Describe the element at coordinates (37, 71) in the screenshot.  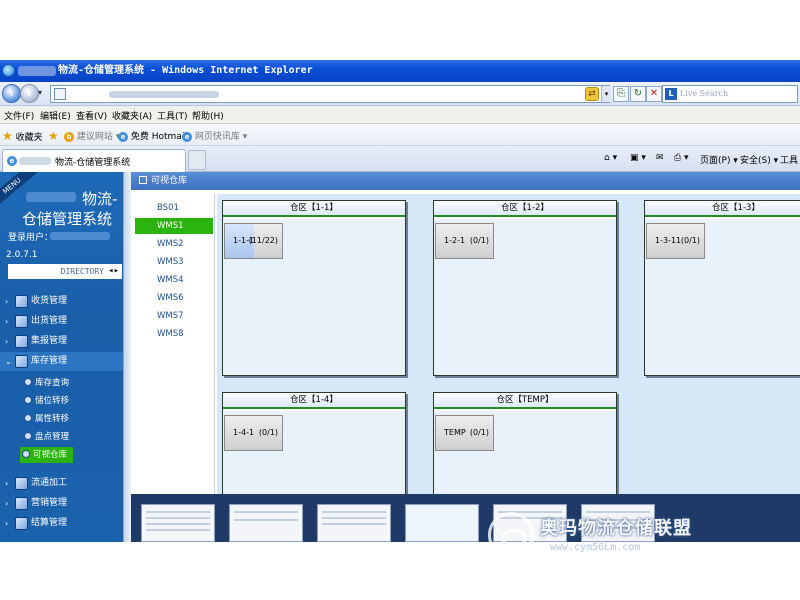
I see `title-blurred-text` at that location.